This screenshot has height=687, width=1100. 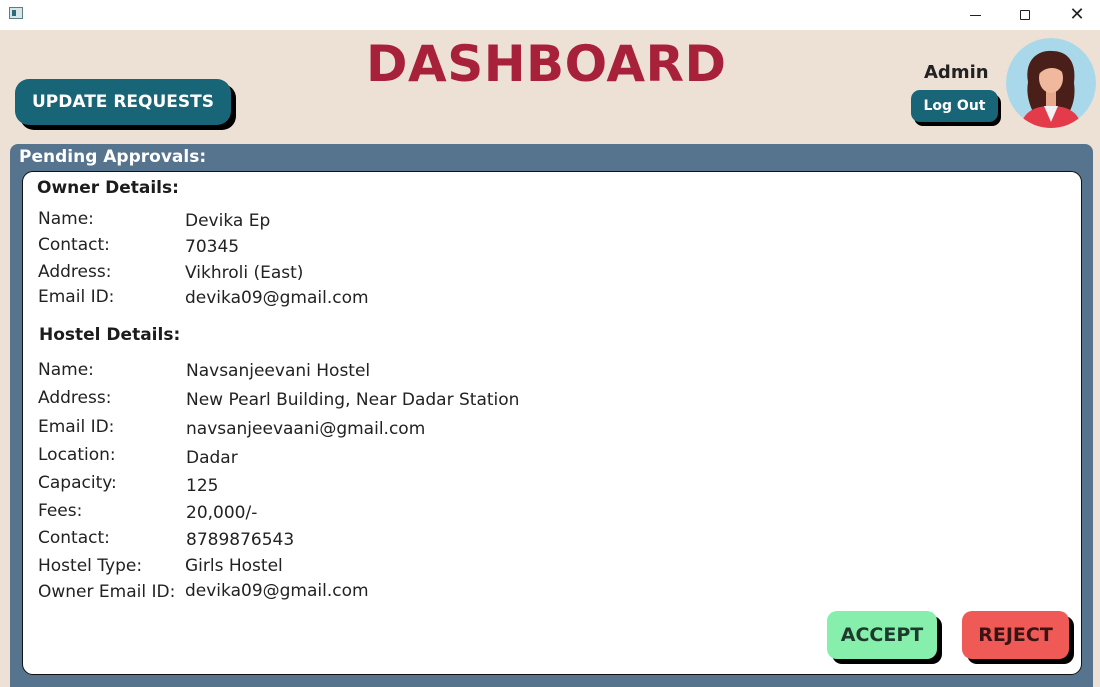 What do you see at coordinates (240, 540) in the screenshot?
I see `hostel-contact-value: 8789876543` at bounding box center [240, 540].